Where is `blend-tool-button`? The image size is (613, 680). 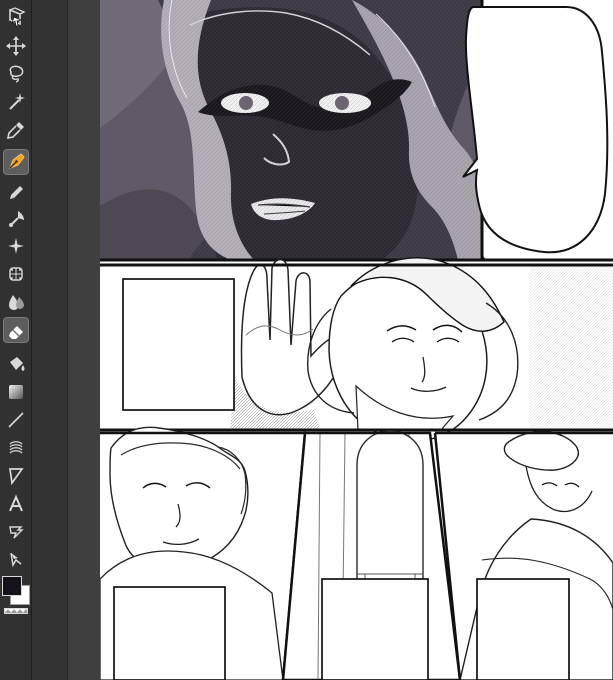
blend-tool-button is located at coordinates (16, 302).